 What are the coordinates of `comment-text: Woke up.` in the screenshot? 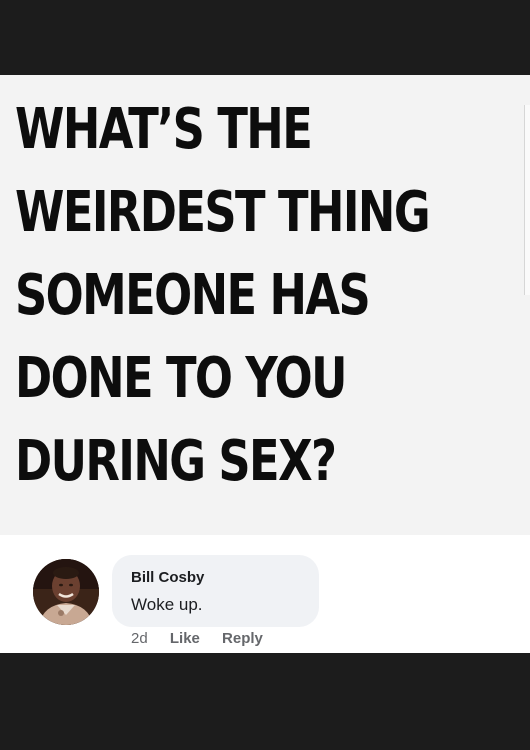 It's located at (167, 604).